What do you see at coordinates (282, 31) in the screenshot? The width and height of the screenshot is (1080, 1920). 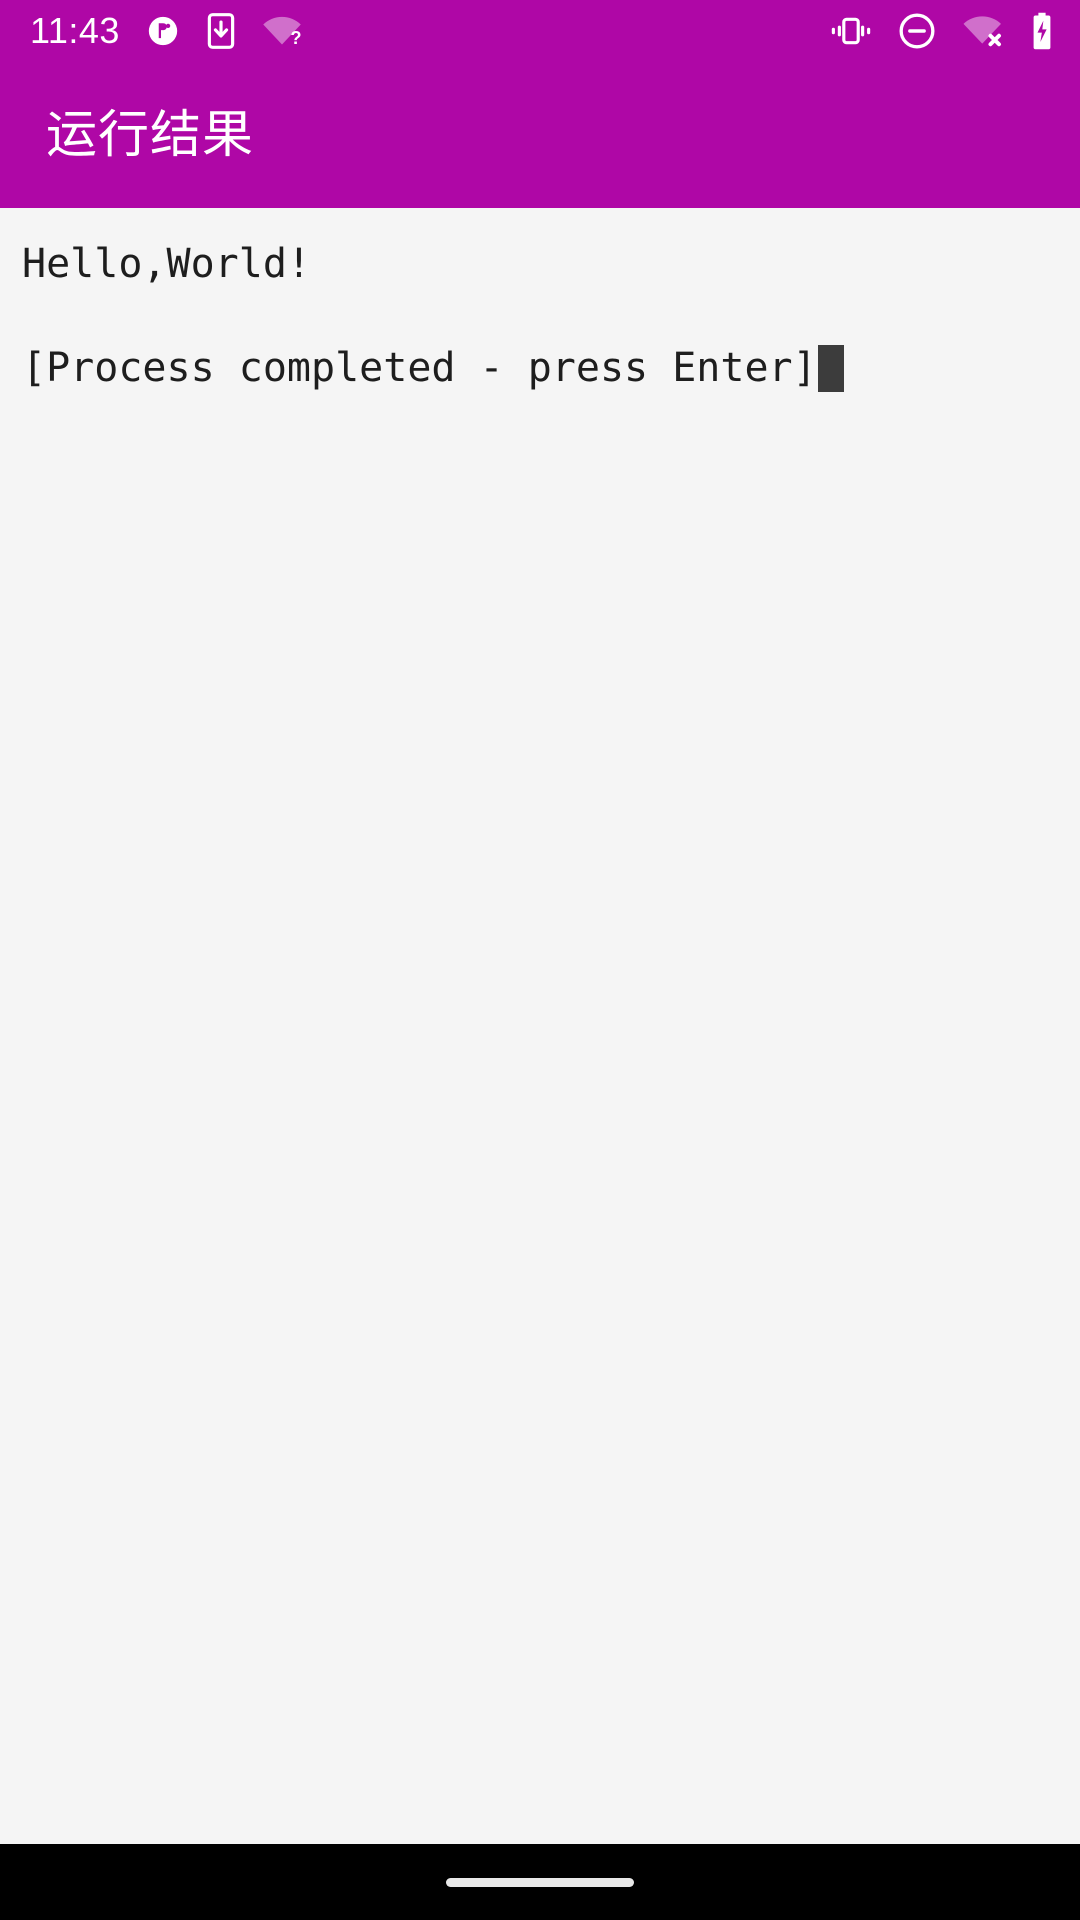 I see `wifi-unknown-icon: ?` at bounding box center [282, 31].